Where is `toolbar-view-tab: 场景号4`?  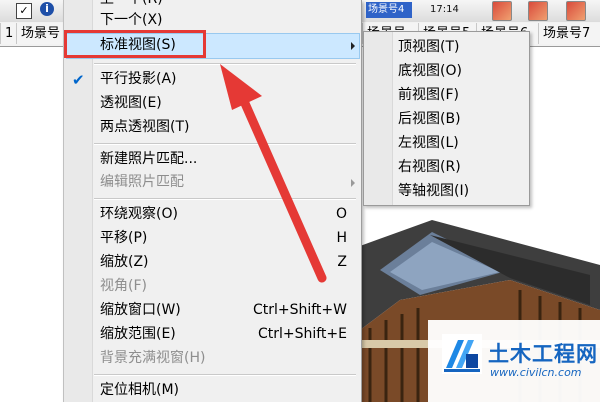 toolbar-view-tab: 场景号4 is located at coordinates (389, 10).